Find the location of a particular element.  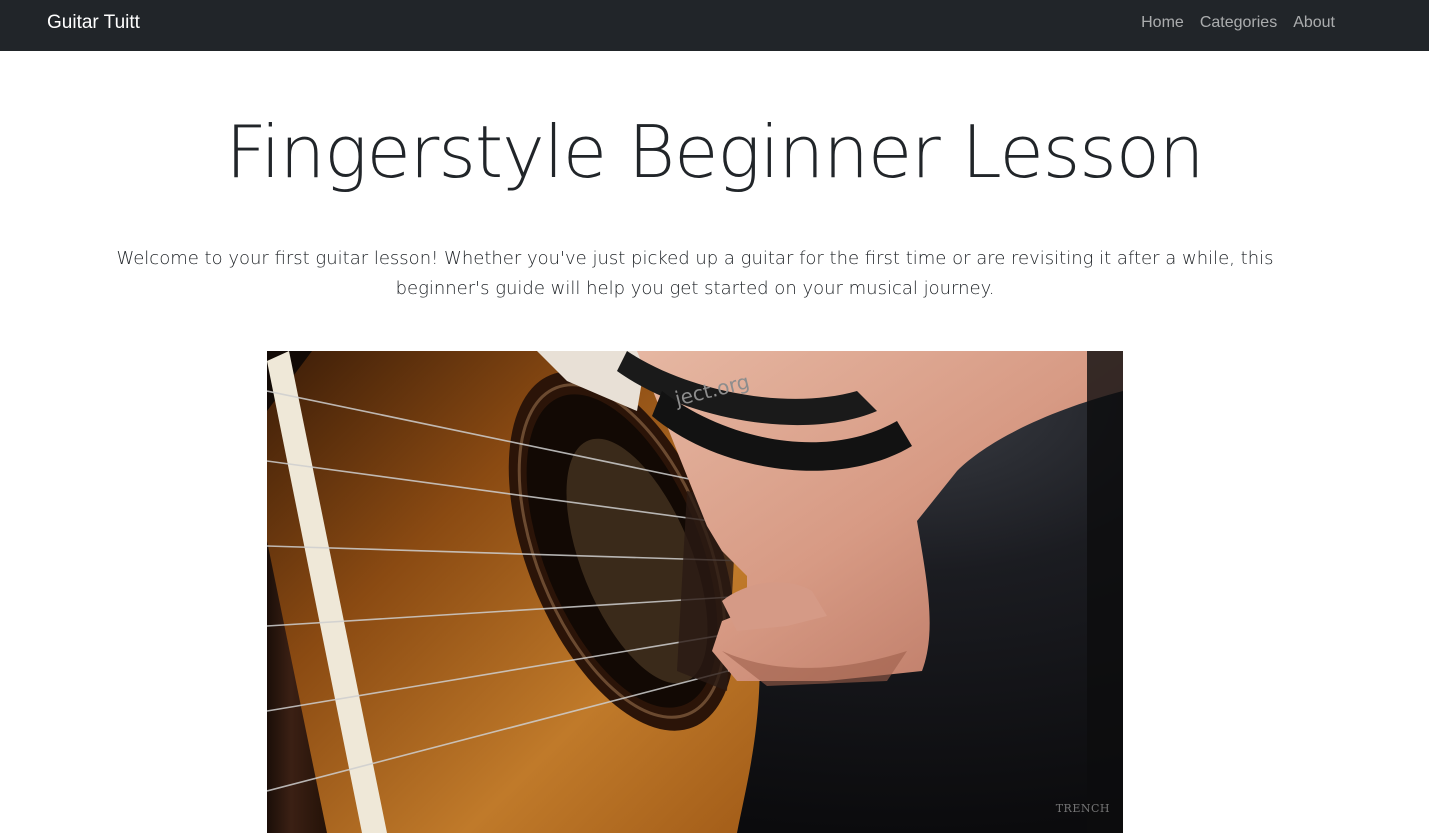

nav-categories-link: Categories is located at coordinates (1238, 23).